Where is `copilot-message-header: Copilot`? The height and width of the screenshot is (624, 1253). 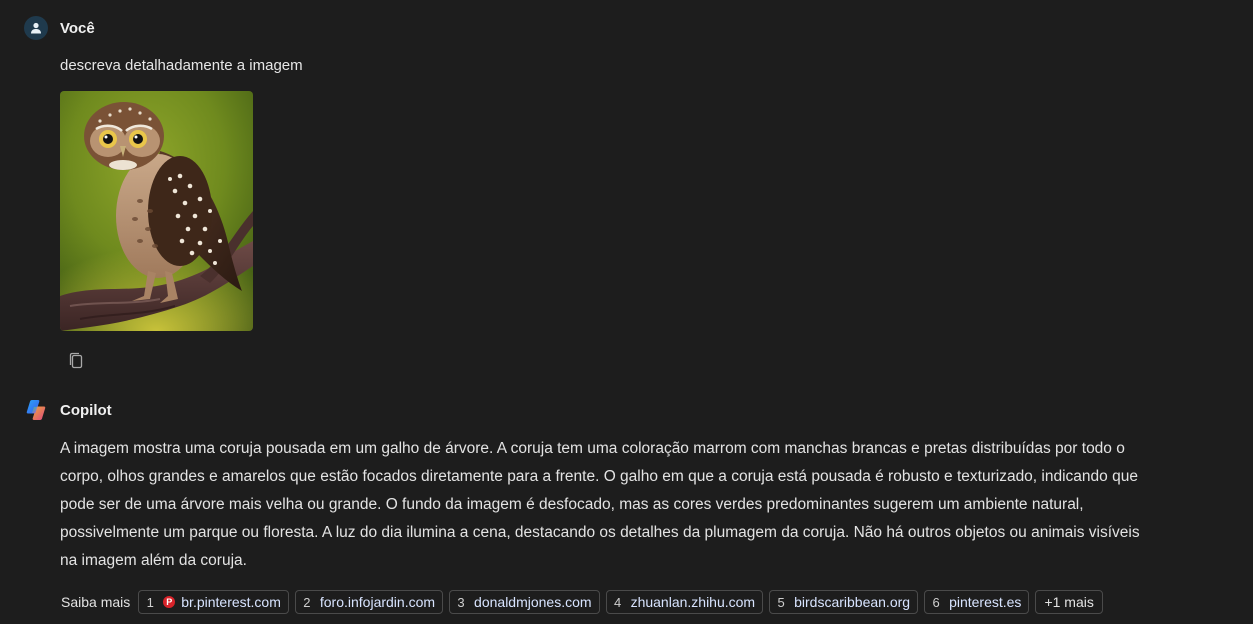 copilot-message-header: Copilot is located at coordinates (68, 410).